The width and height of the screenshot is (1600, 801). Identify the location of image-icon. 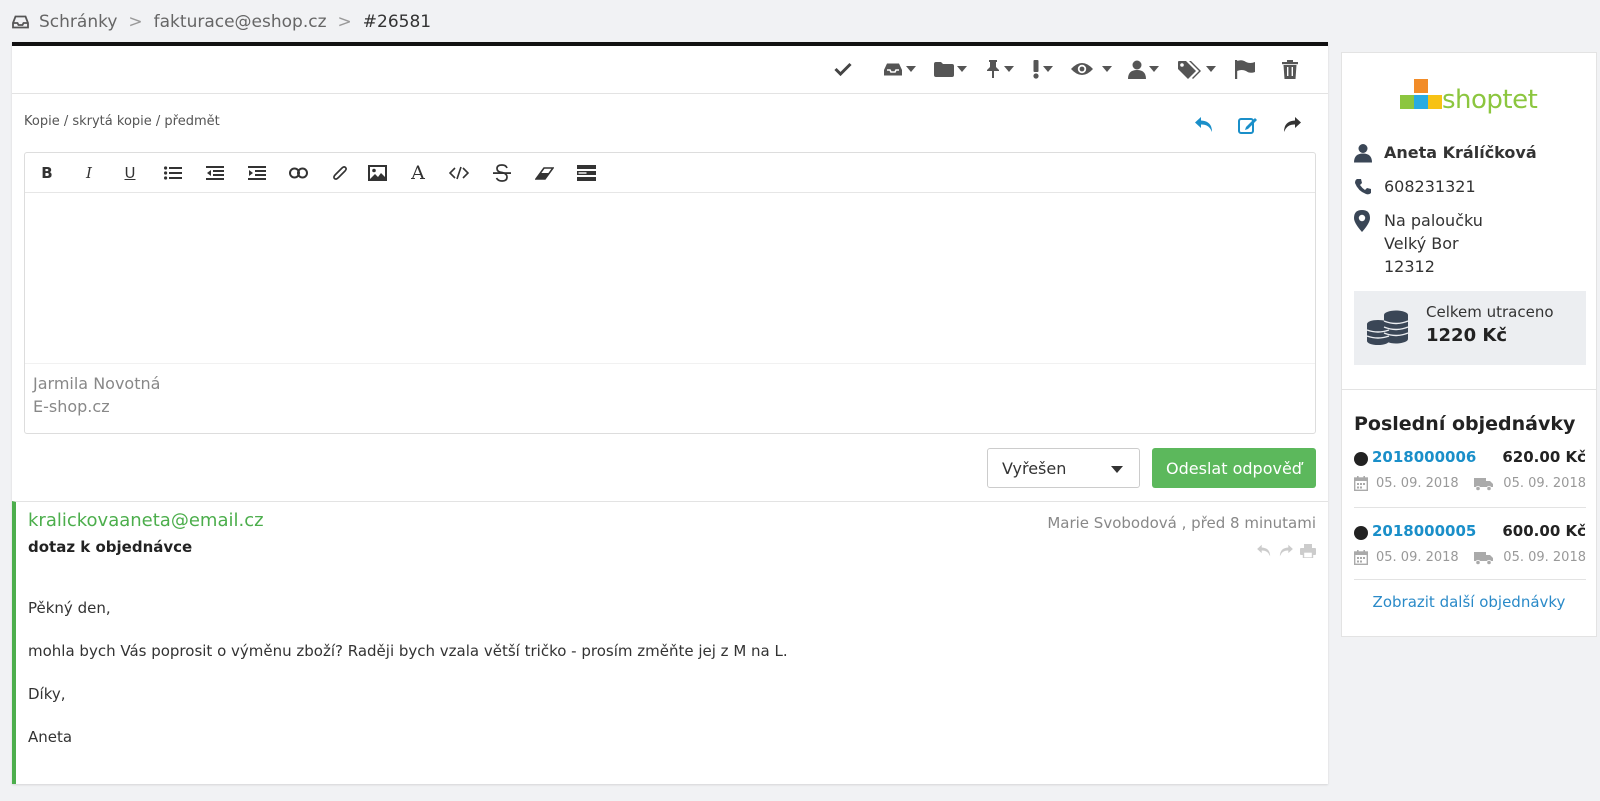
(377, 173).